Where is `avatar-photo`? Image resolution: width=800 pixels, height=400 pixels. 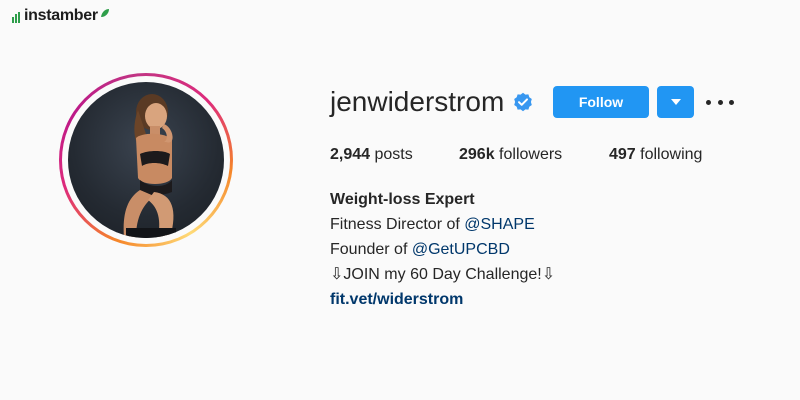 avatar-photo is located at coordinates (149, 166).